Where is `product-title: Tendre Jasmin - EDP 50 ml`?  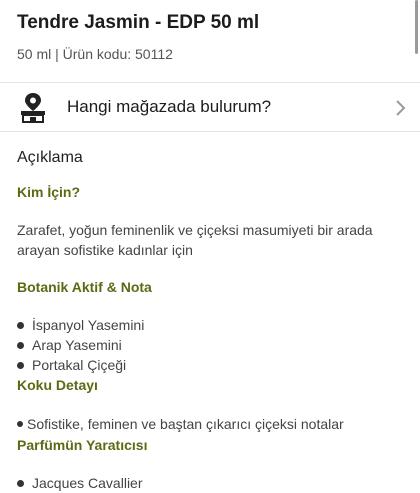 product-title: Tendre Jasmin - EDP 50 ml is located at coordinates (138, 22).